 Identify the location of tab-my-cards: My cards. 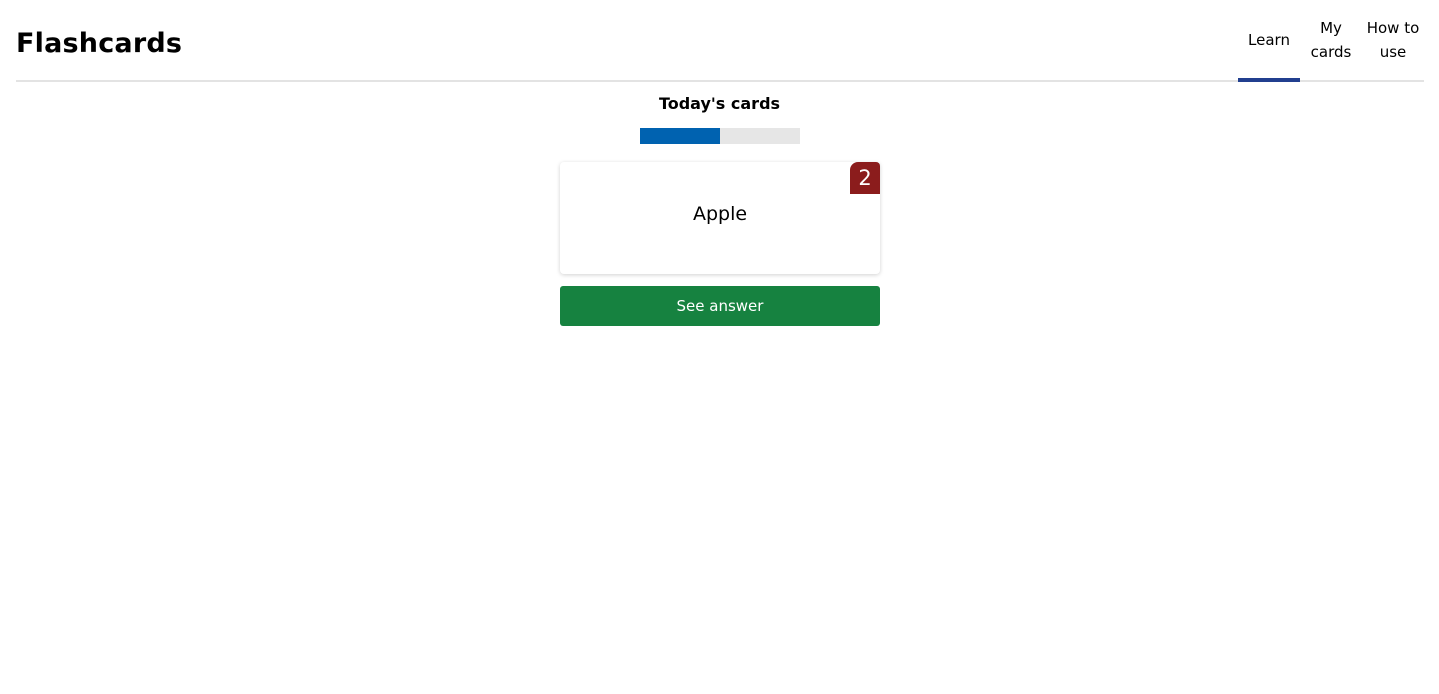
(1331, 40).